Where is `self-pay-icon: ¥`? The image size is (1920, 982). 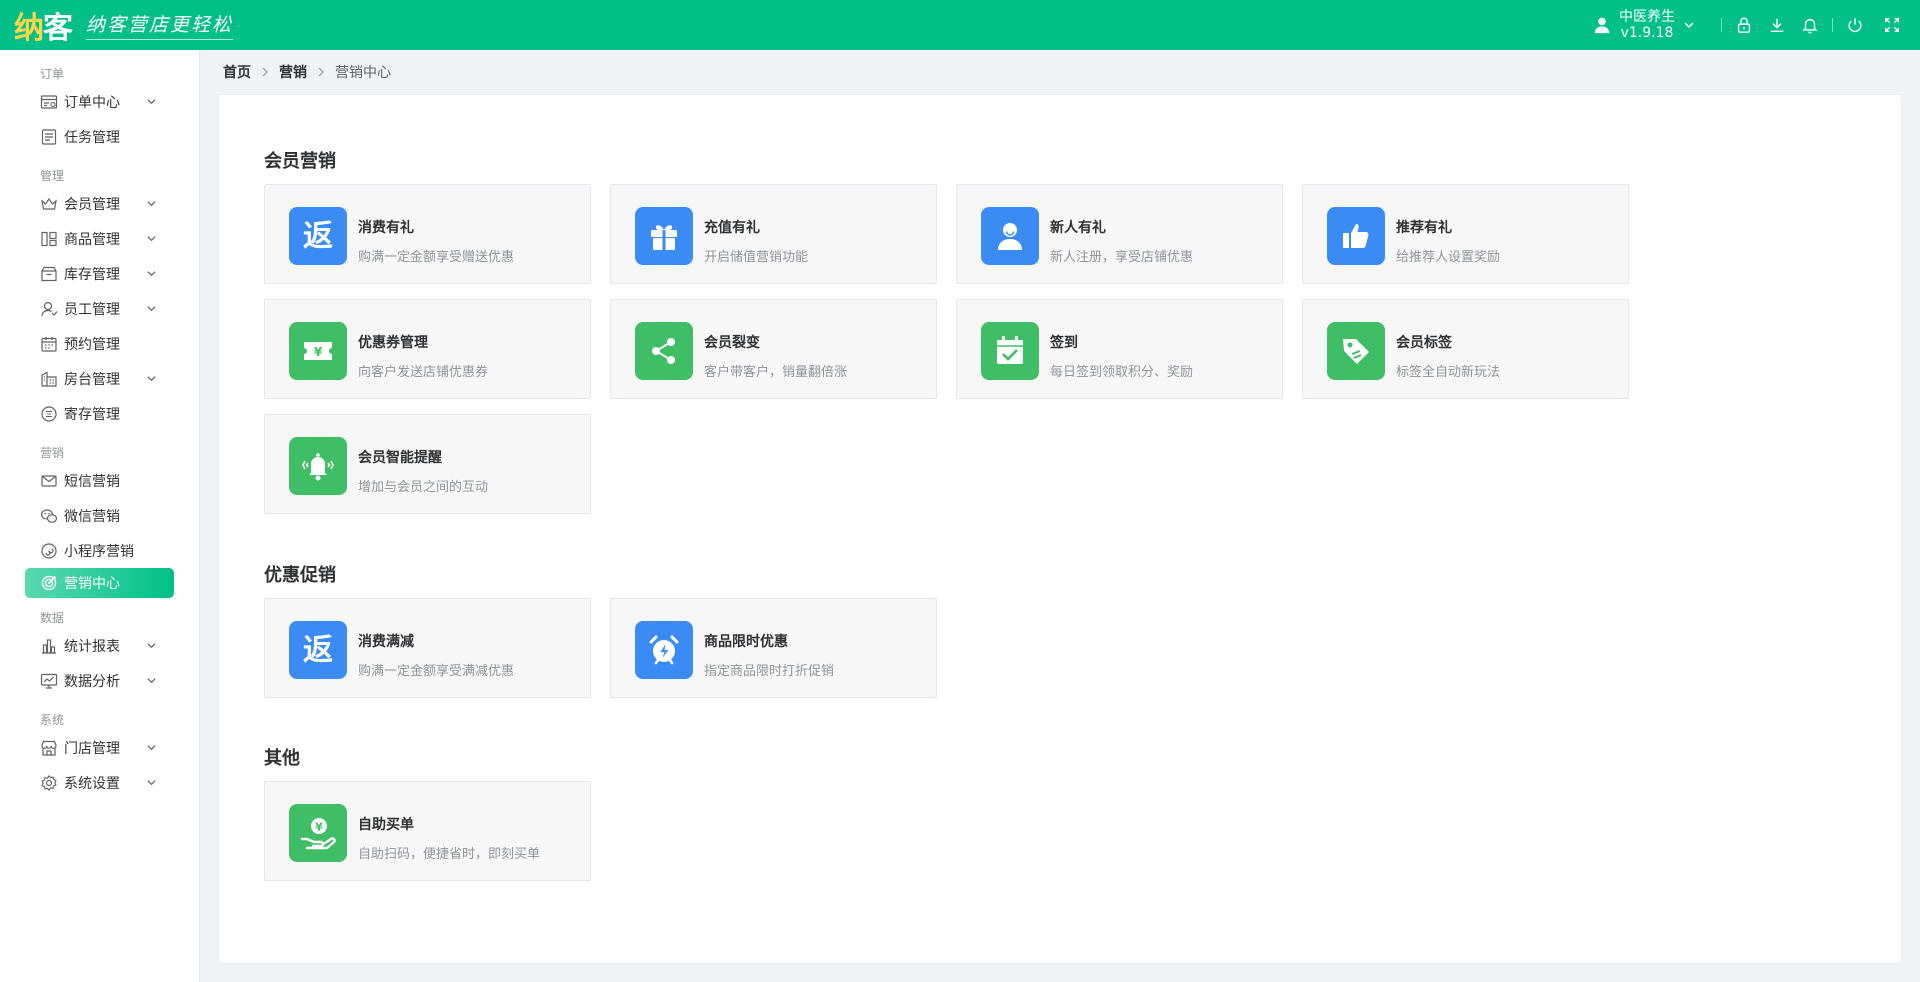 self-pay-icon: ¥ is located at coordinates (318, 833).